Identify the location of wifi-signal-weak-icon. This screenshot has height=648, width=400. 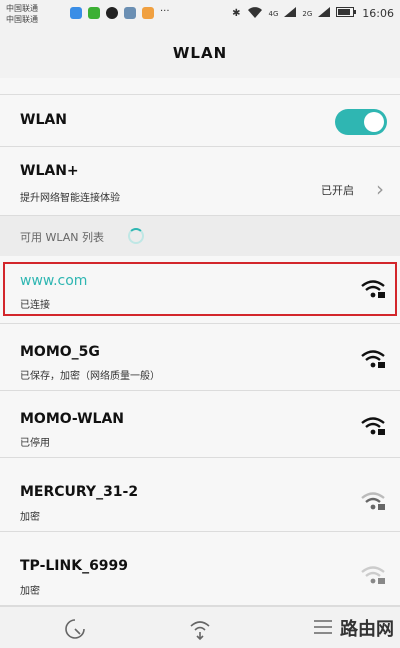
(373, 575).